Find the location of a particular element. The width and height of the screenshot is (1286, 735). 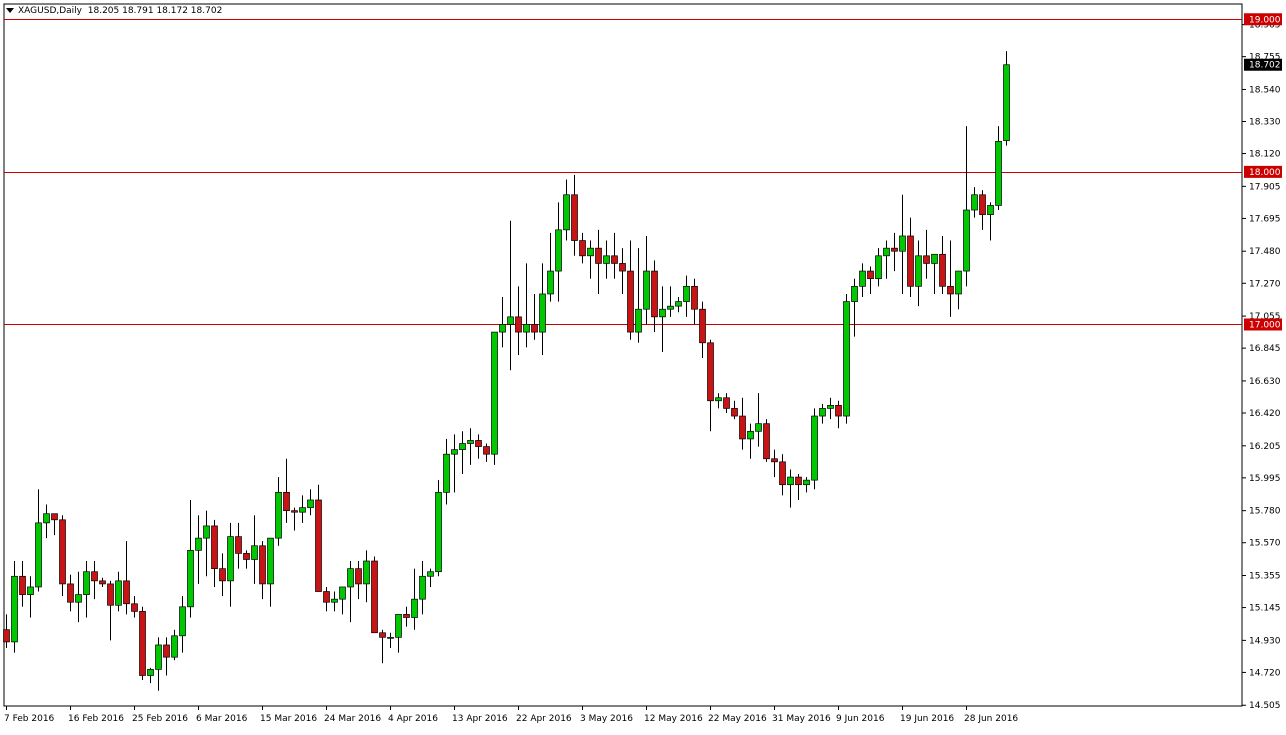

x-tick-label: 31 May 2016 is located at coordinates (801, 719).